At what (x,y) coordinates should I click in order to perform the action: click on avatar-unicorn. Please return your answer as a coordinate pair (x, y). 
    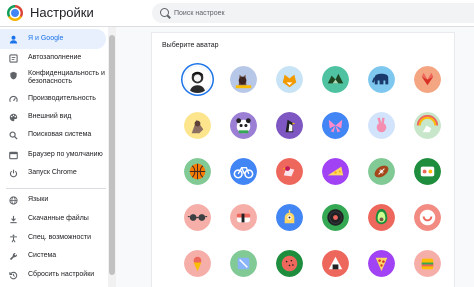
    Looking at the image, I should click on (427, 125).